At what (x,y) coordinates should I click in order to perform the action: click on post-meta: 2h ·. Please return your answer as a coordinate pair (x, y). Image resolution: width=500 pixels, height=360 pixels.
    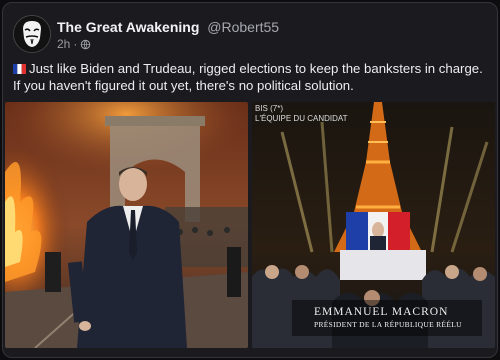
    Looking at the image, I should click on (74, 44).